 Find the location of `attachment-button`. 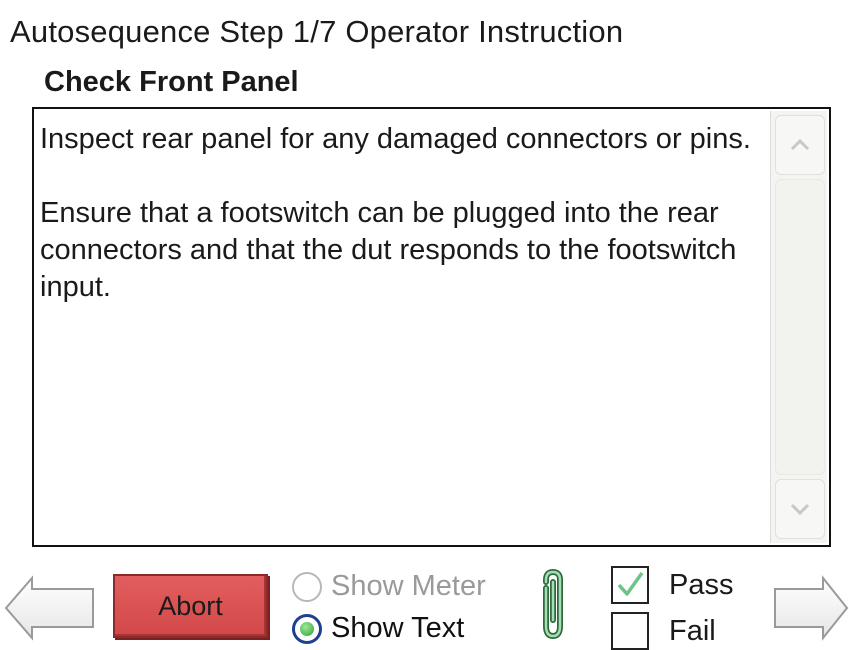

attachment-button is located at coordinates (553, 607).